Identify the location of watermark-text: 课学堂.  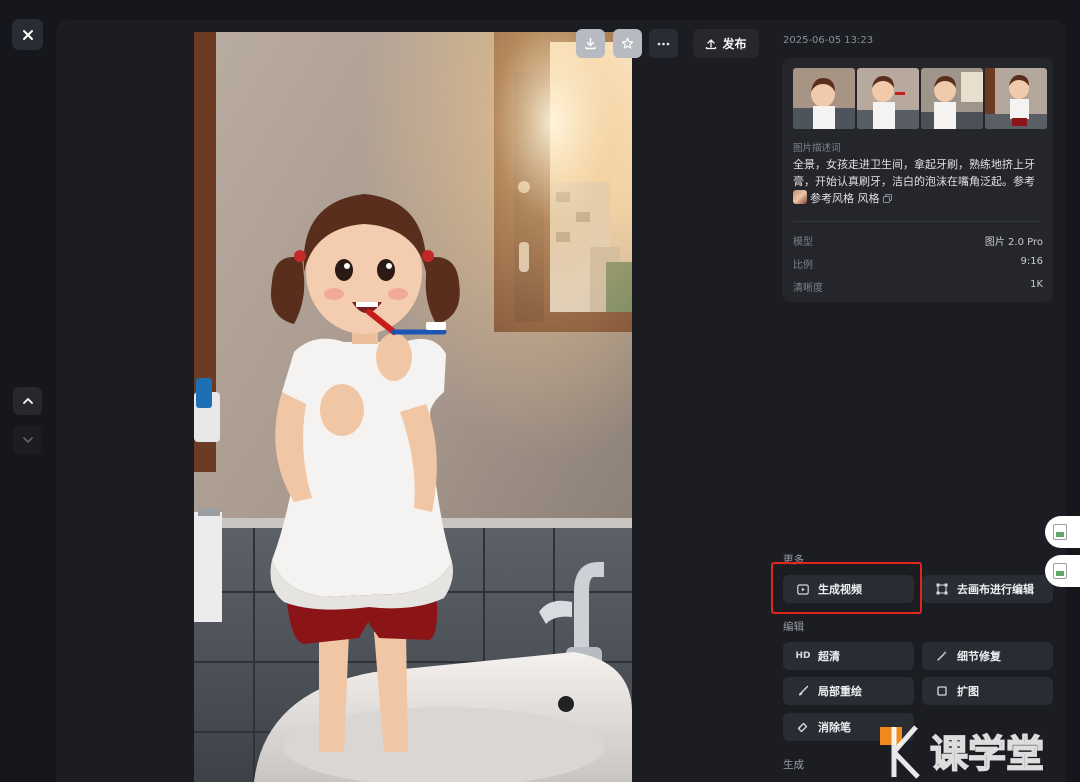
(987, 754).